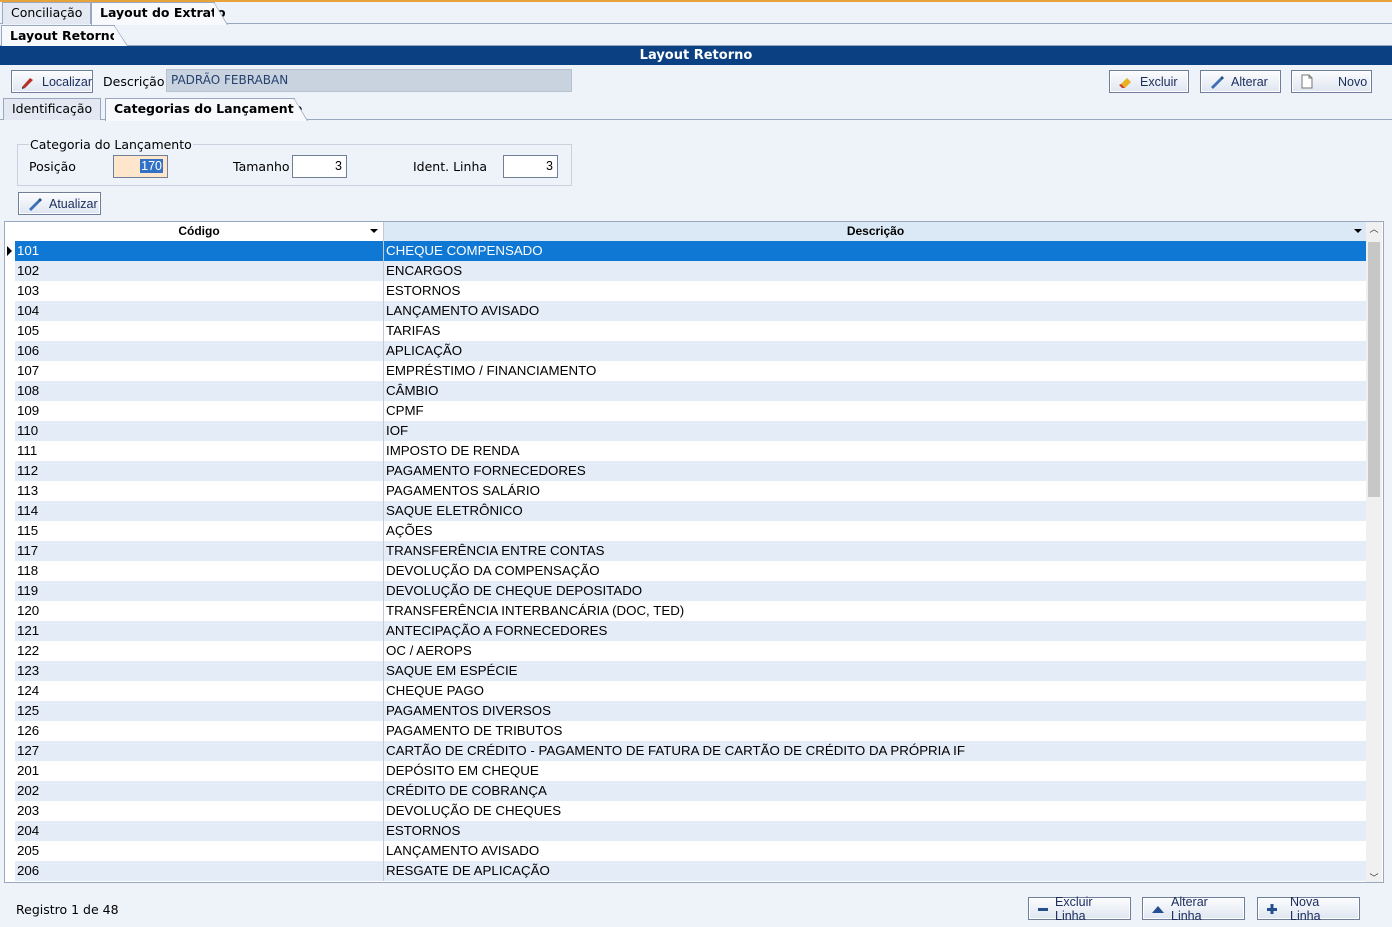  What do you see at coordinates (691, 251) in the screenshot?
I see `table-row: 101 CHEQUE COMPENSADO` at bounding box center [691, 251].